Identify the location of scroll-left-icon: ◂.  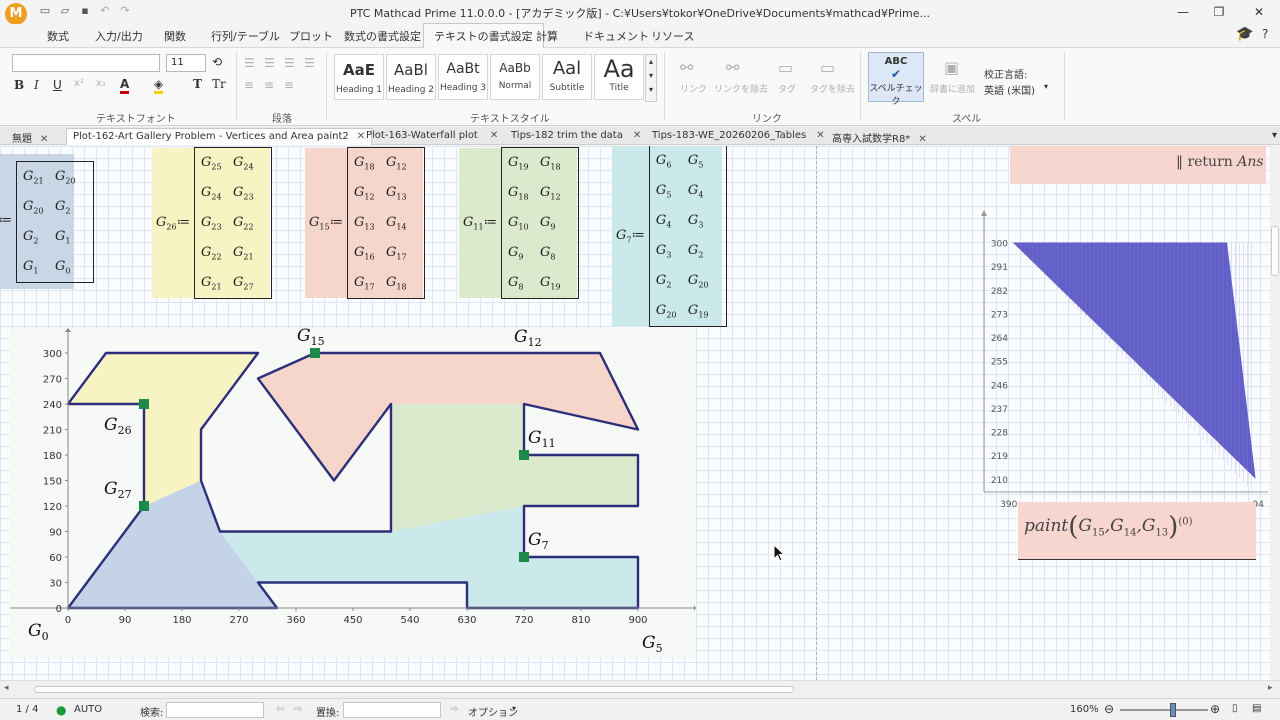
(6, 688).